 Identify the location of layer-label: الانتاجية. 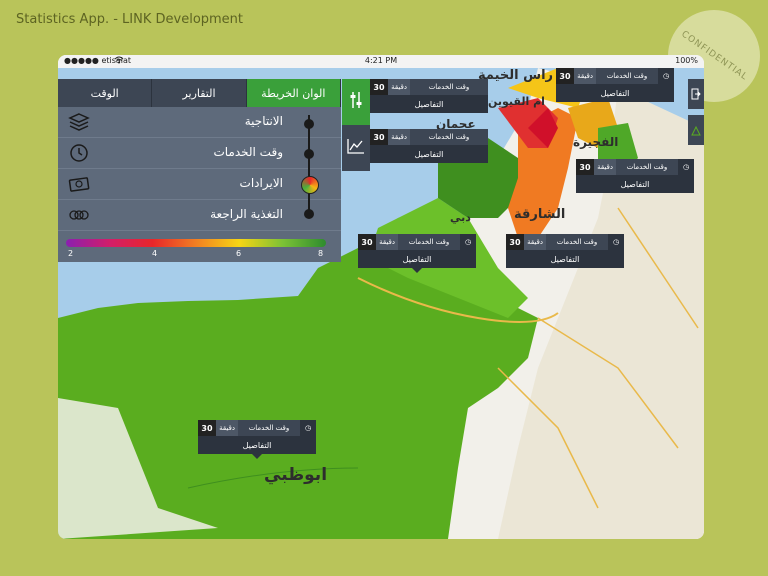
(263, 121).